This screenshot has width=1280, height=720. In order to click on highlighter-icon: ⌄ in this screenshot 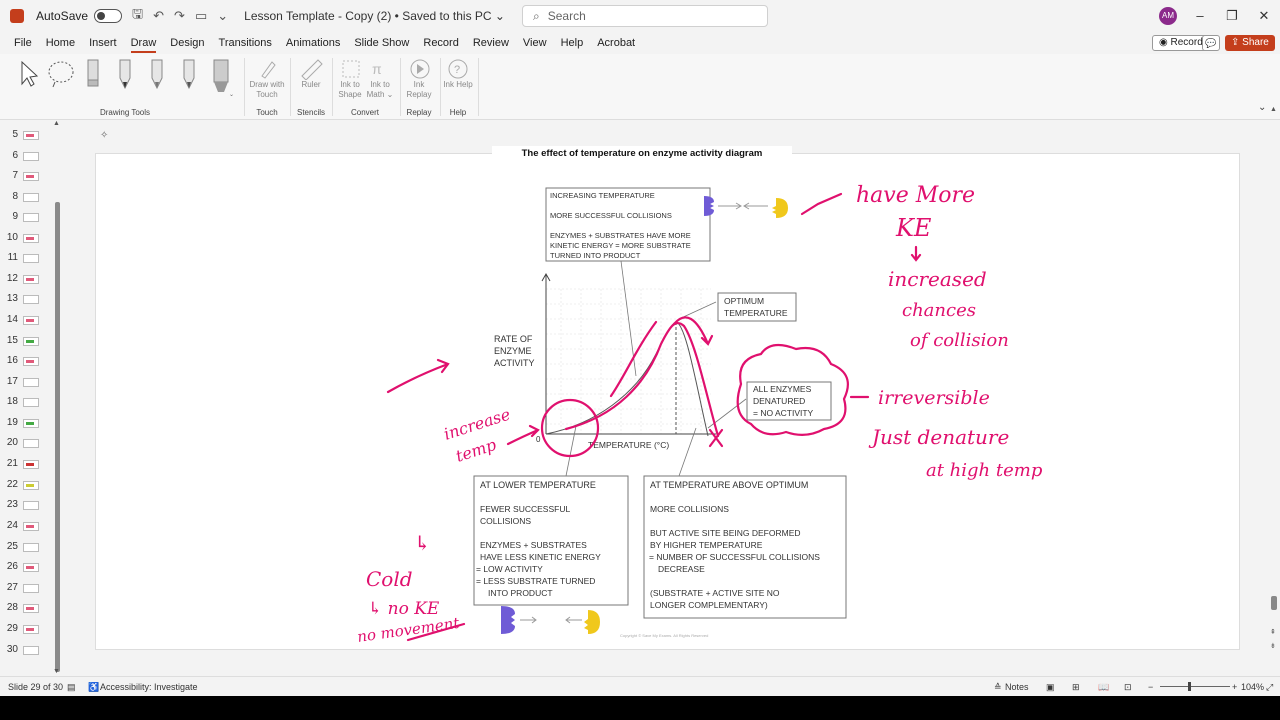, I will do `click(223, 78)`.